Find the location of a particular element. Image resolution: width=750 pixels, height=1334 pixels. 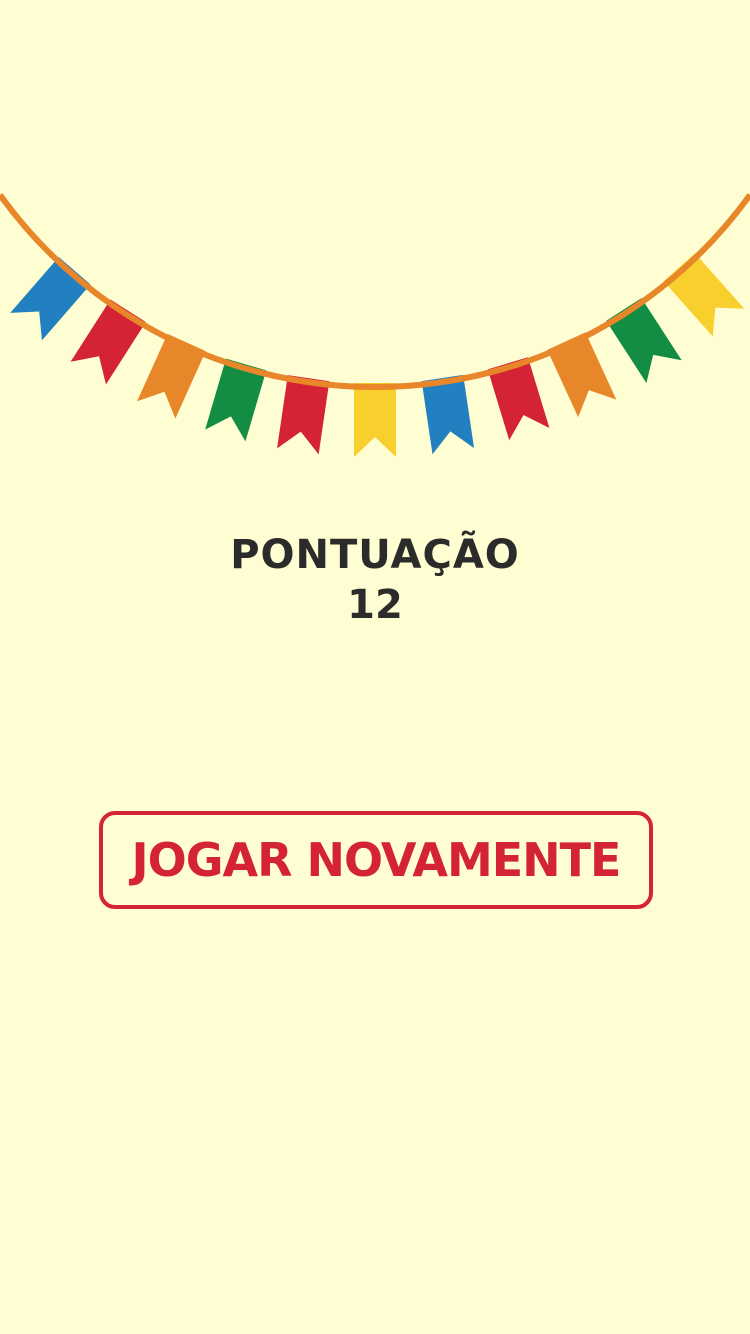

play-again-button: JOGAR NOVAMENTE is located at coordinates (376, 860).